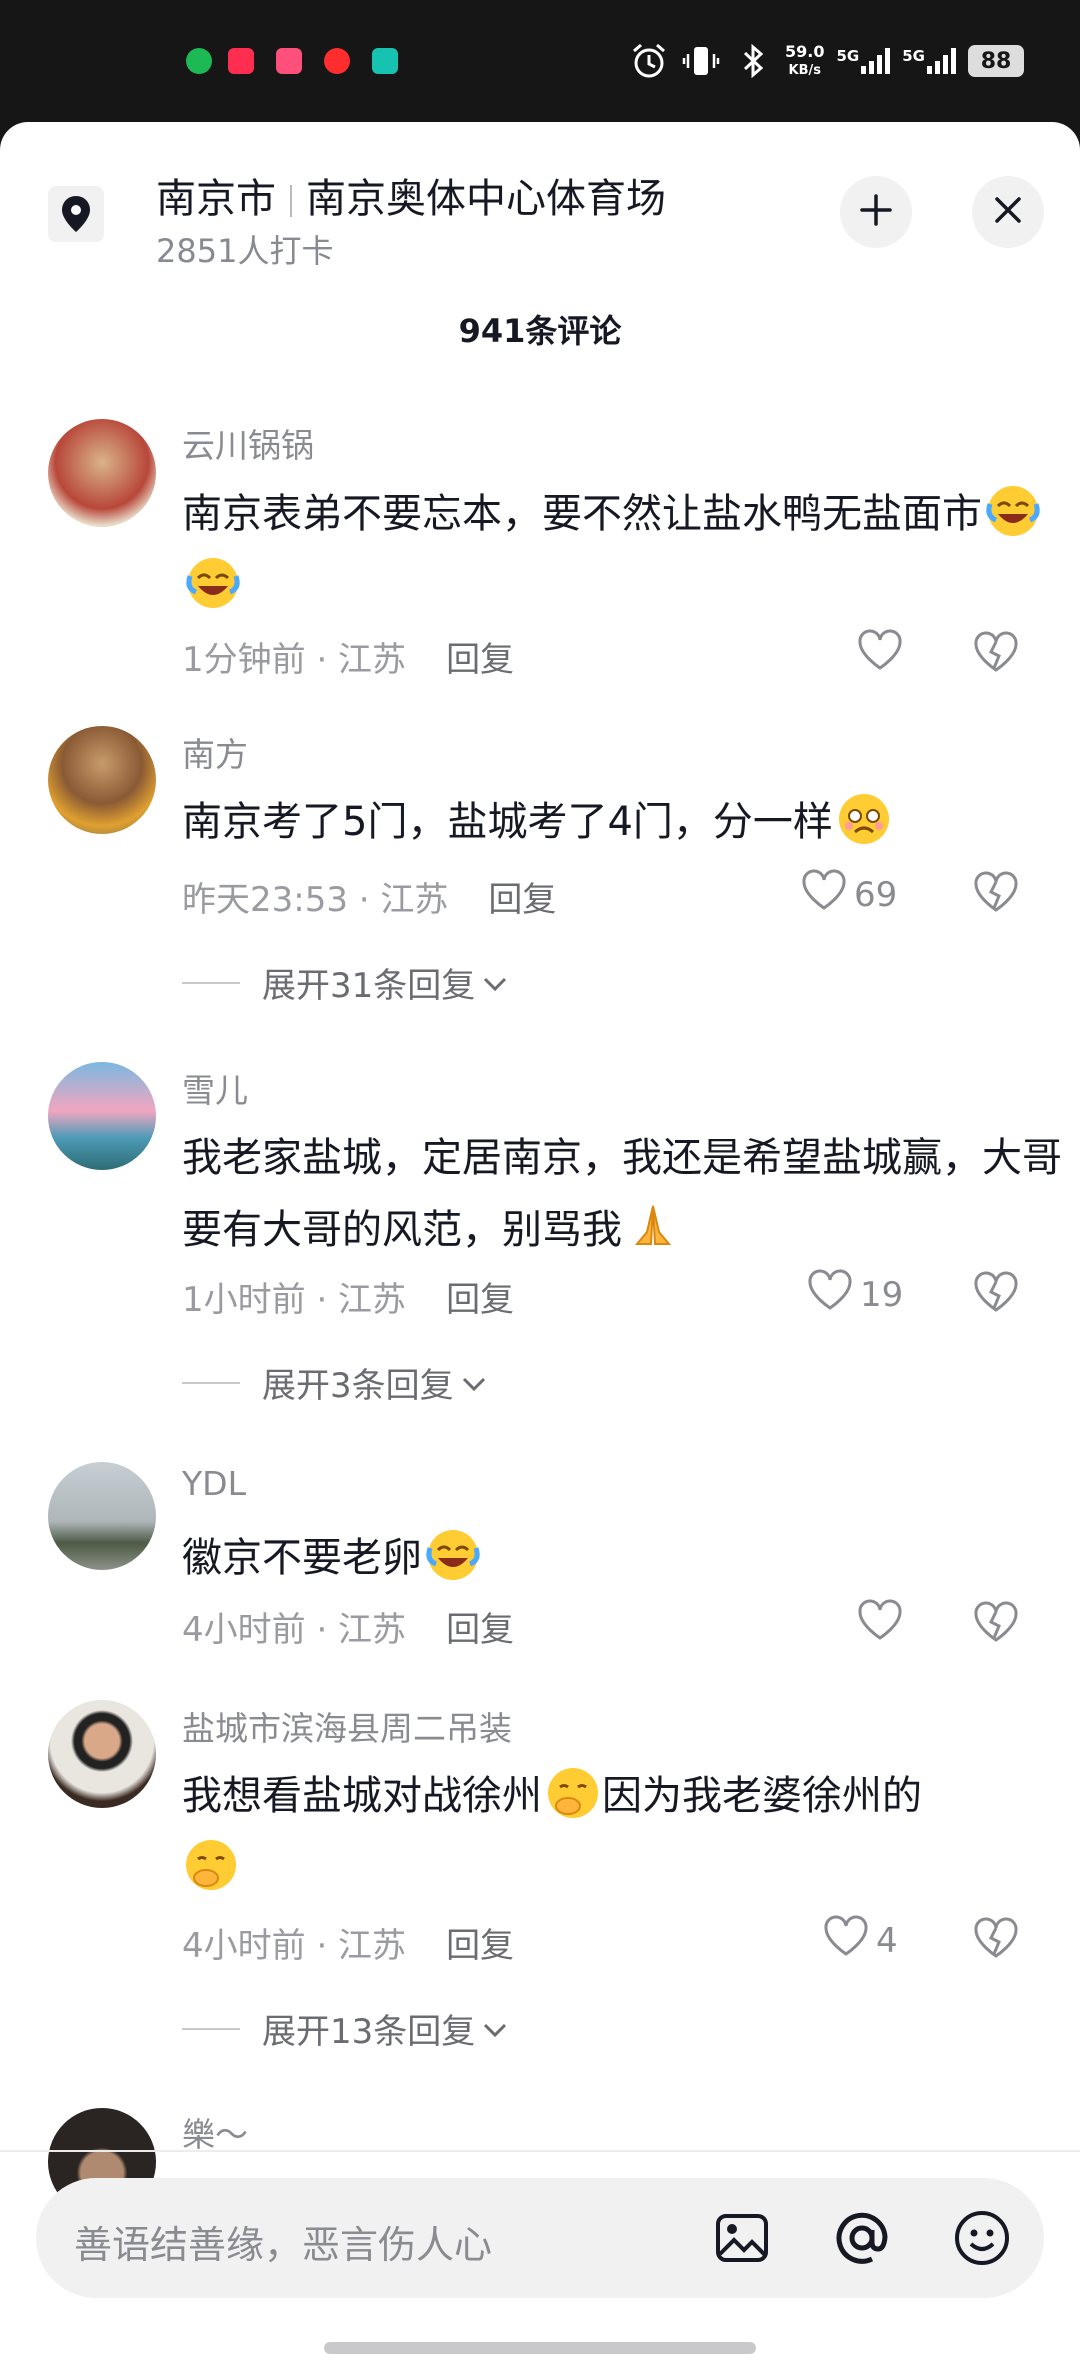 The height and width of the screenshot is (2376, 1080). I want to click on vibrate-icon, so click(701, 61).